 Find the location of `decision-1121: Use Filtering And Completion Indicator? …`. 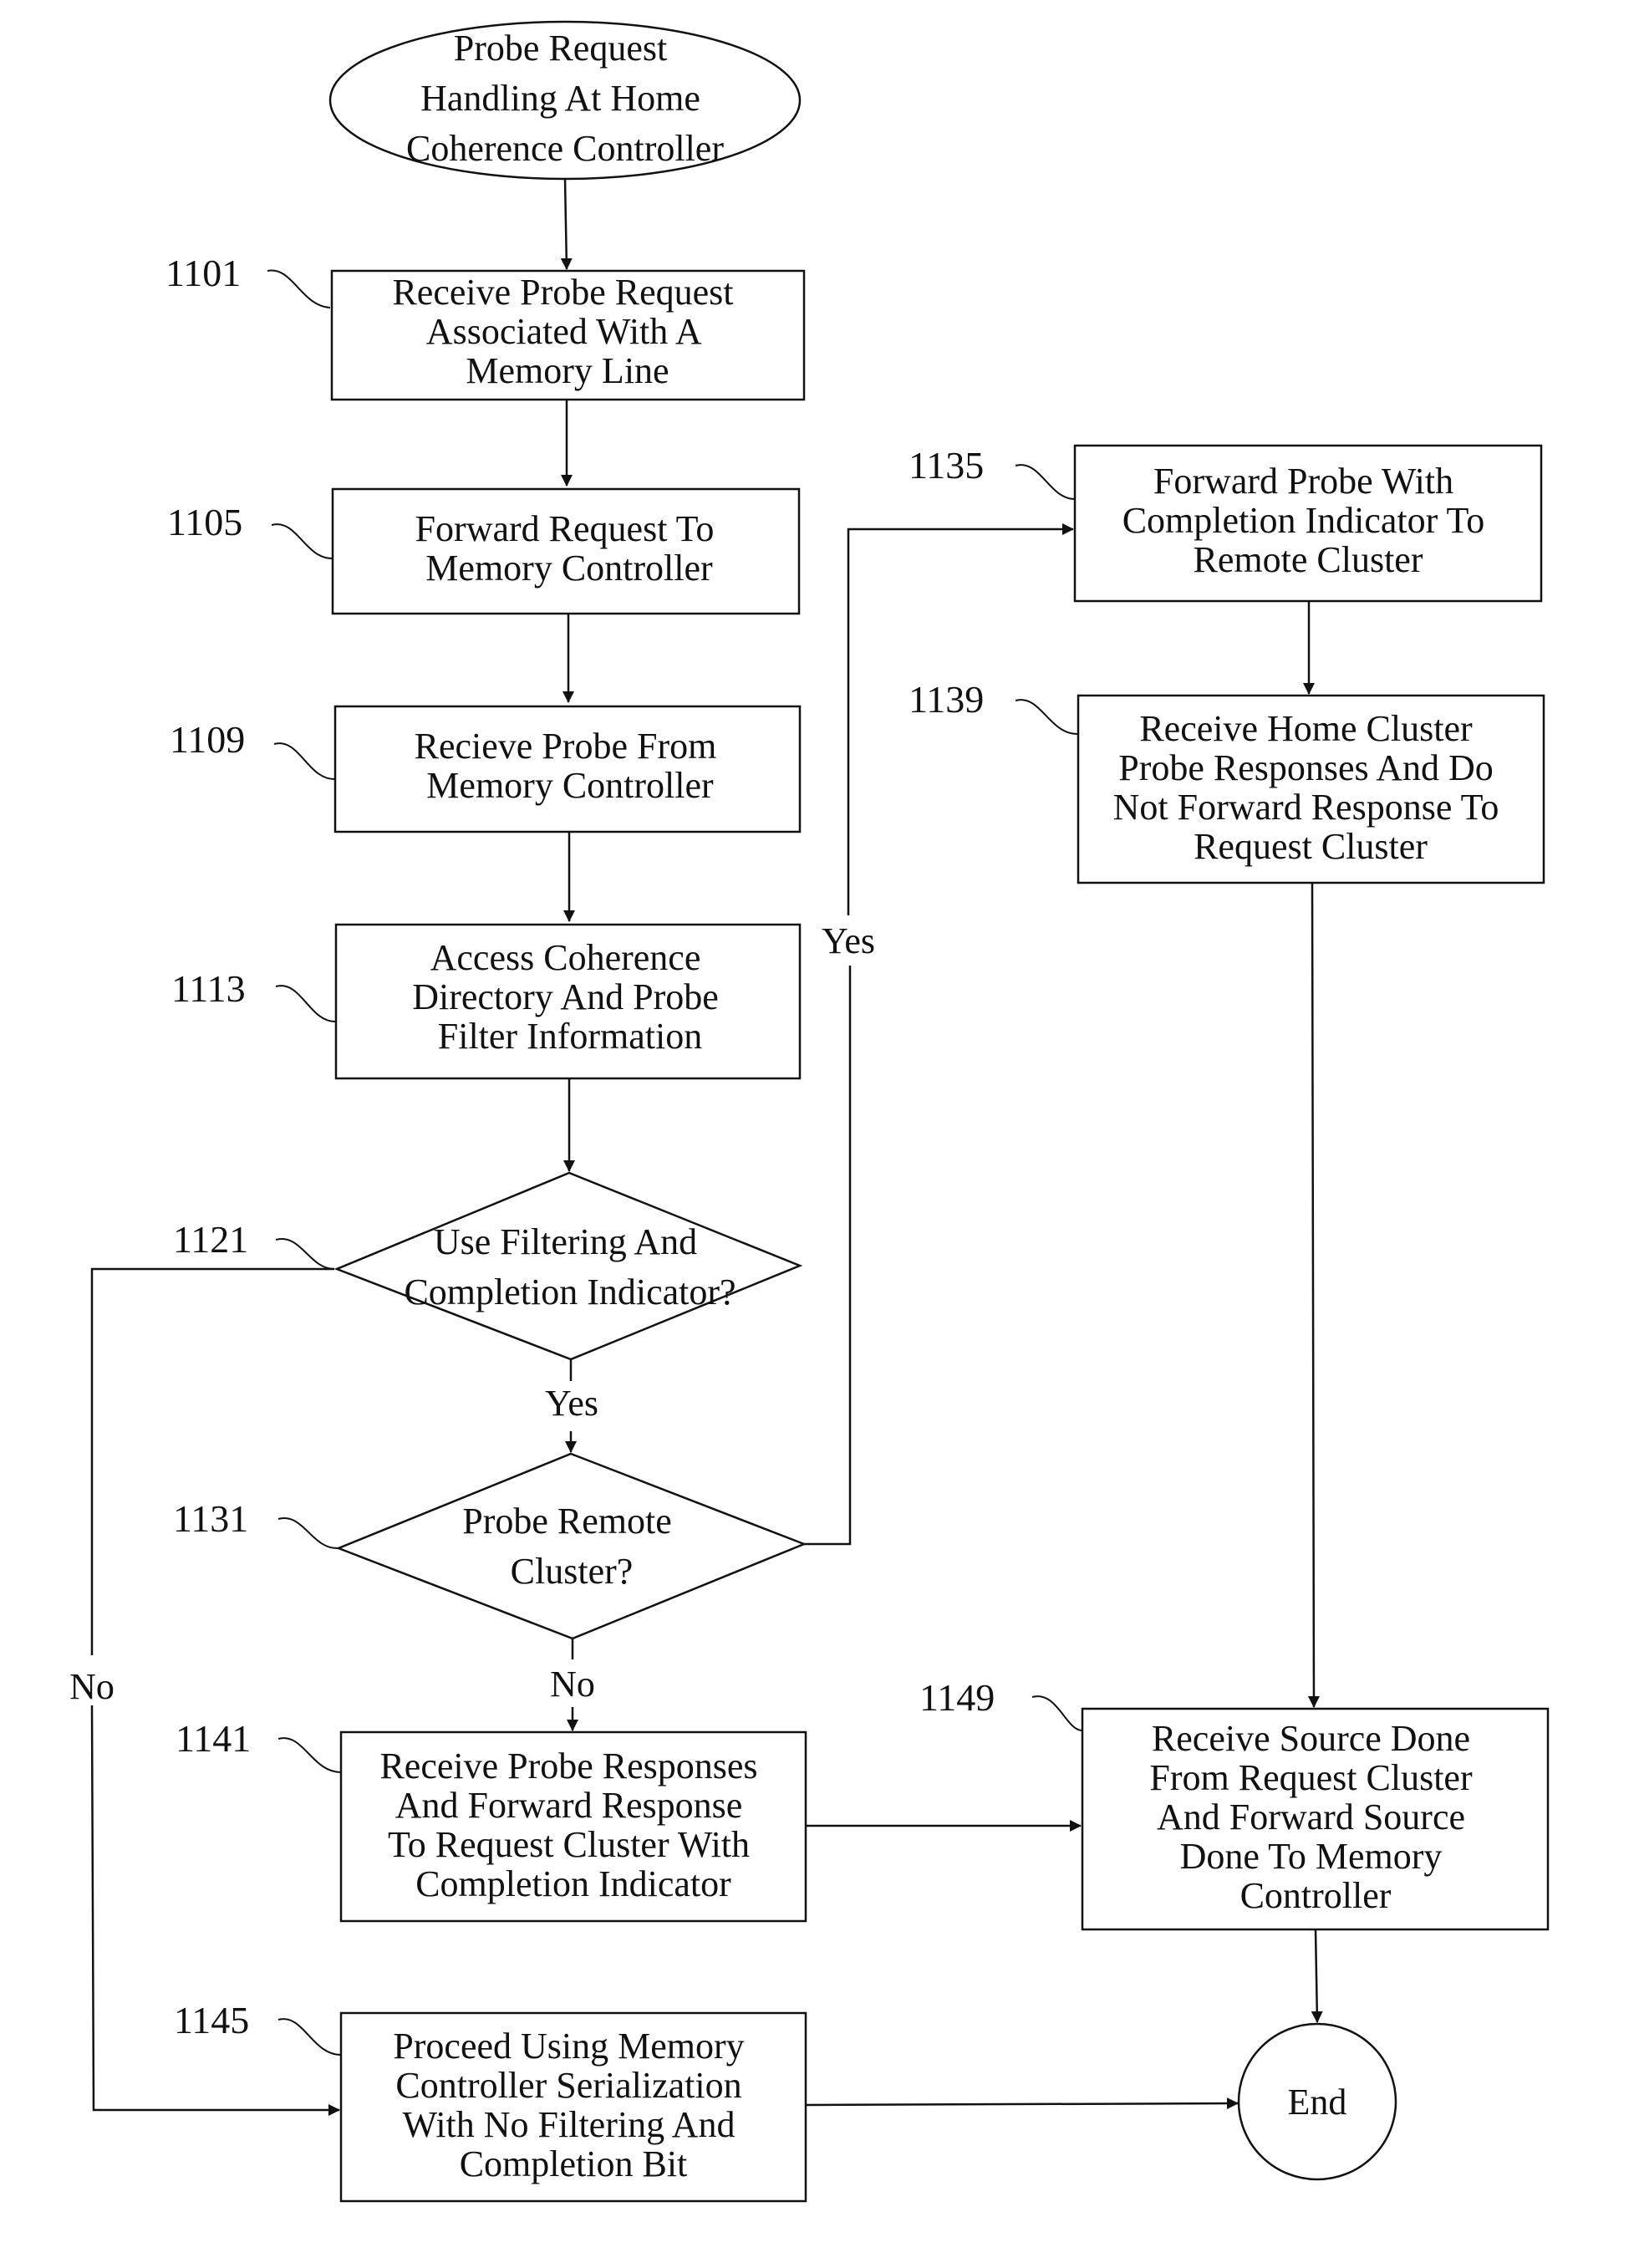

decision-1121: Use Filtering And Completion Indicator? … is located at coordinates (488, 1266).